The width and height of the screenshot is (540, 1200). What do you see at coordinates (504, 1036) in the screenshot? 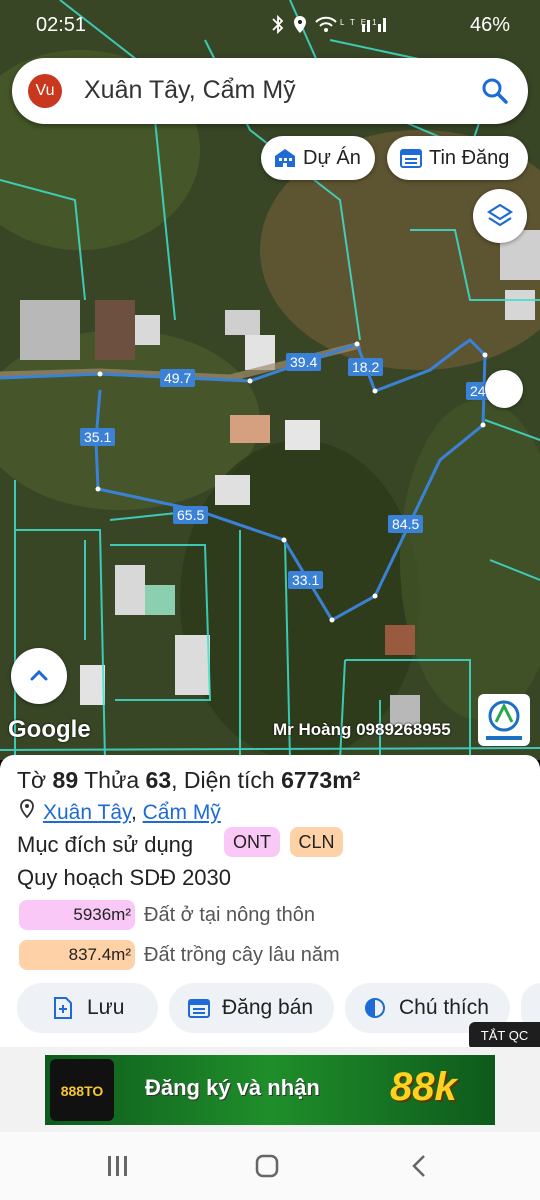
I see `hide-ads-button: TẮT QC` at bounding box center [504, 1036].